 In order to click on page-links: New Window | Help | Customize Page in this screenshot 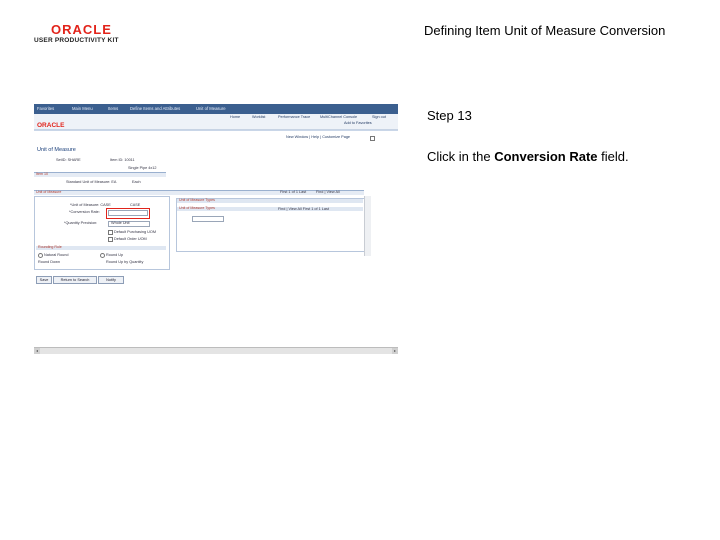, I will do `click(318, 137)`.